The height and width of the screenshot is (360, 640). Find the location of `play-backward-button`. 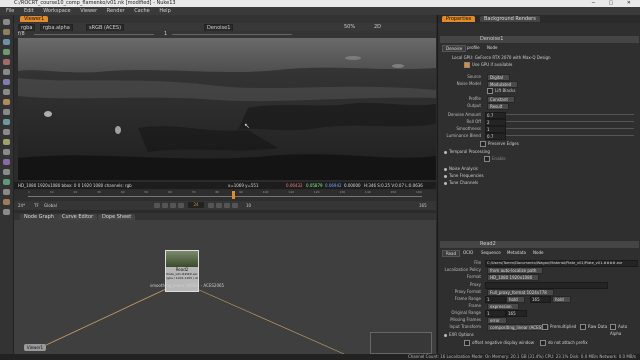

play-backward-button is located at coordinates (173, 205).